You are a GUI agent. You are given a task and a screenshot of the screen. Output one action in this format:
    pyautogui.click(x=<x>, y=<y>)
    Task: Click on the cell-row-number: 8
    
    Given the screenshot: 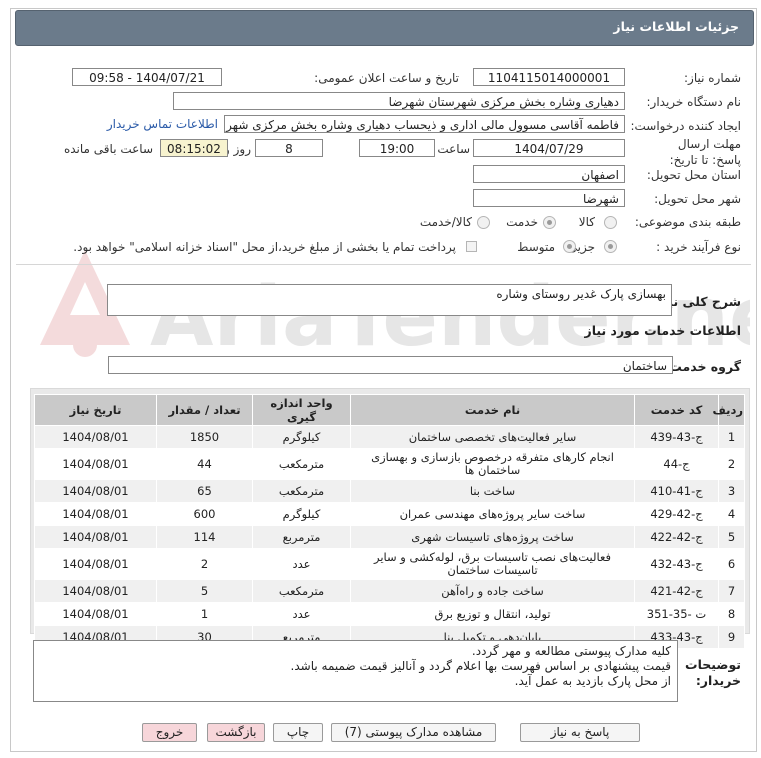 What is the action you would take?
    pyautogui.click(x=731, y=614)
    